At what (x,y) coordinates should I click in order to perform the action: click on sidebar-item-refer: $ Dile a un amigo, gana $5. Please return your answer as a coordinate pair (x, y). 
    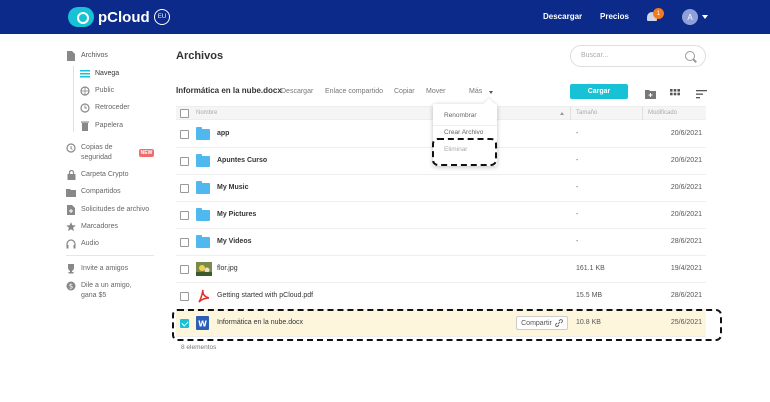
    Looking at the image, I should click on (106, 291).